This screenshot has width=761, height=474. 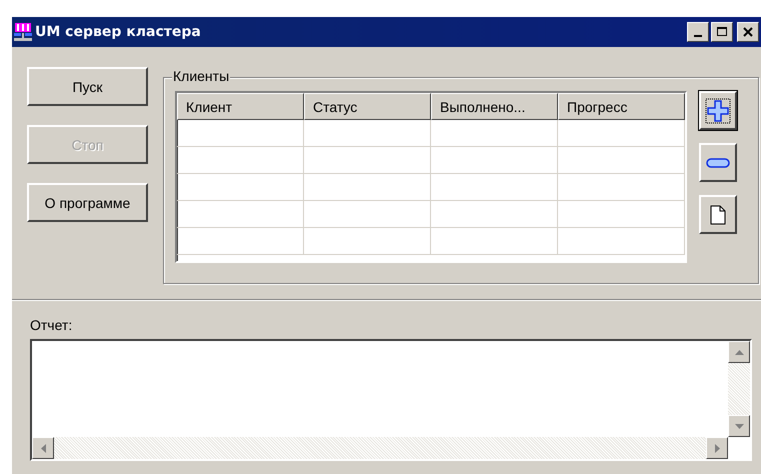 I want to click on minus-icon, so click(x=718, y=163).